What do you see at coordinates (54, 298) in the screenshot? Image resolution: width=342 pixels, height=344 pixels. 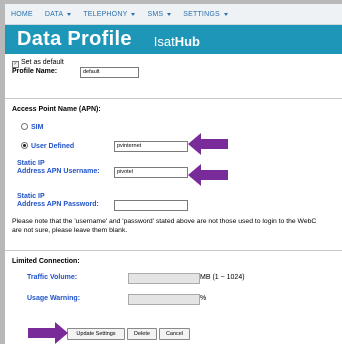 I see `usage-warning-label: Usage Warning:` at bounding box center [54, 298].